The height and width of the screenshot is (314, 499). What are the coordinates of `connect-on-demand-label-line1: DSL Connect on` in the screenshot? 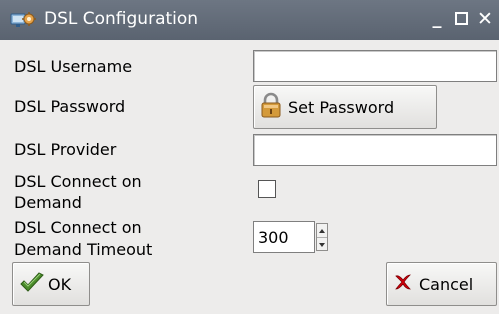 It's located at (78, 181).